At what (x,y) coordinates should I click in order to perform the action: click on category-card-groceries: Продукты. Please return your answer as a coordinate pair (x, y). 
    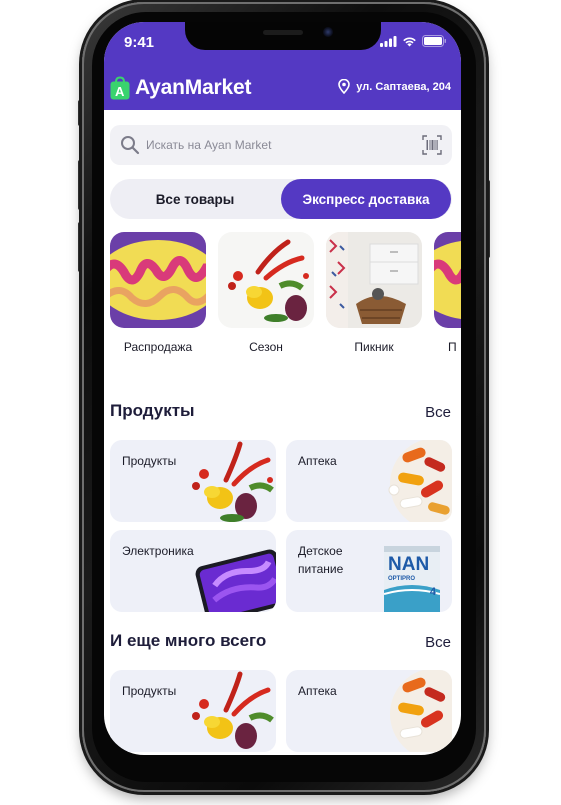
    Looking at the image, I should click on (193, 481).